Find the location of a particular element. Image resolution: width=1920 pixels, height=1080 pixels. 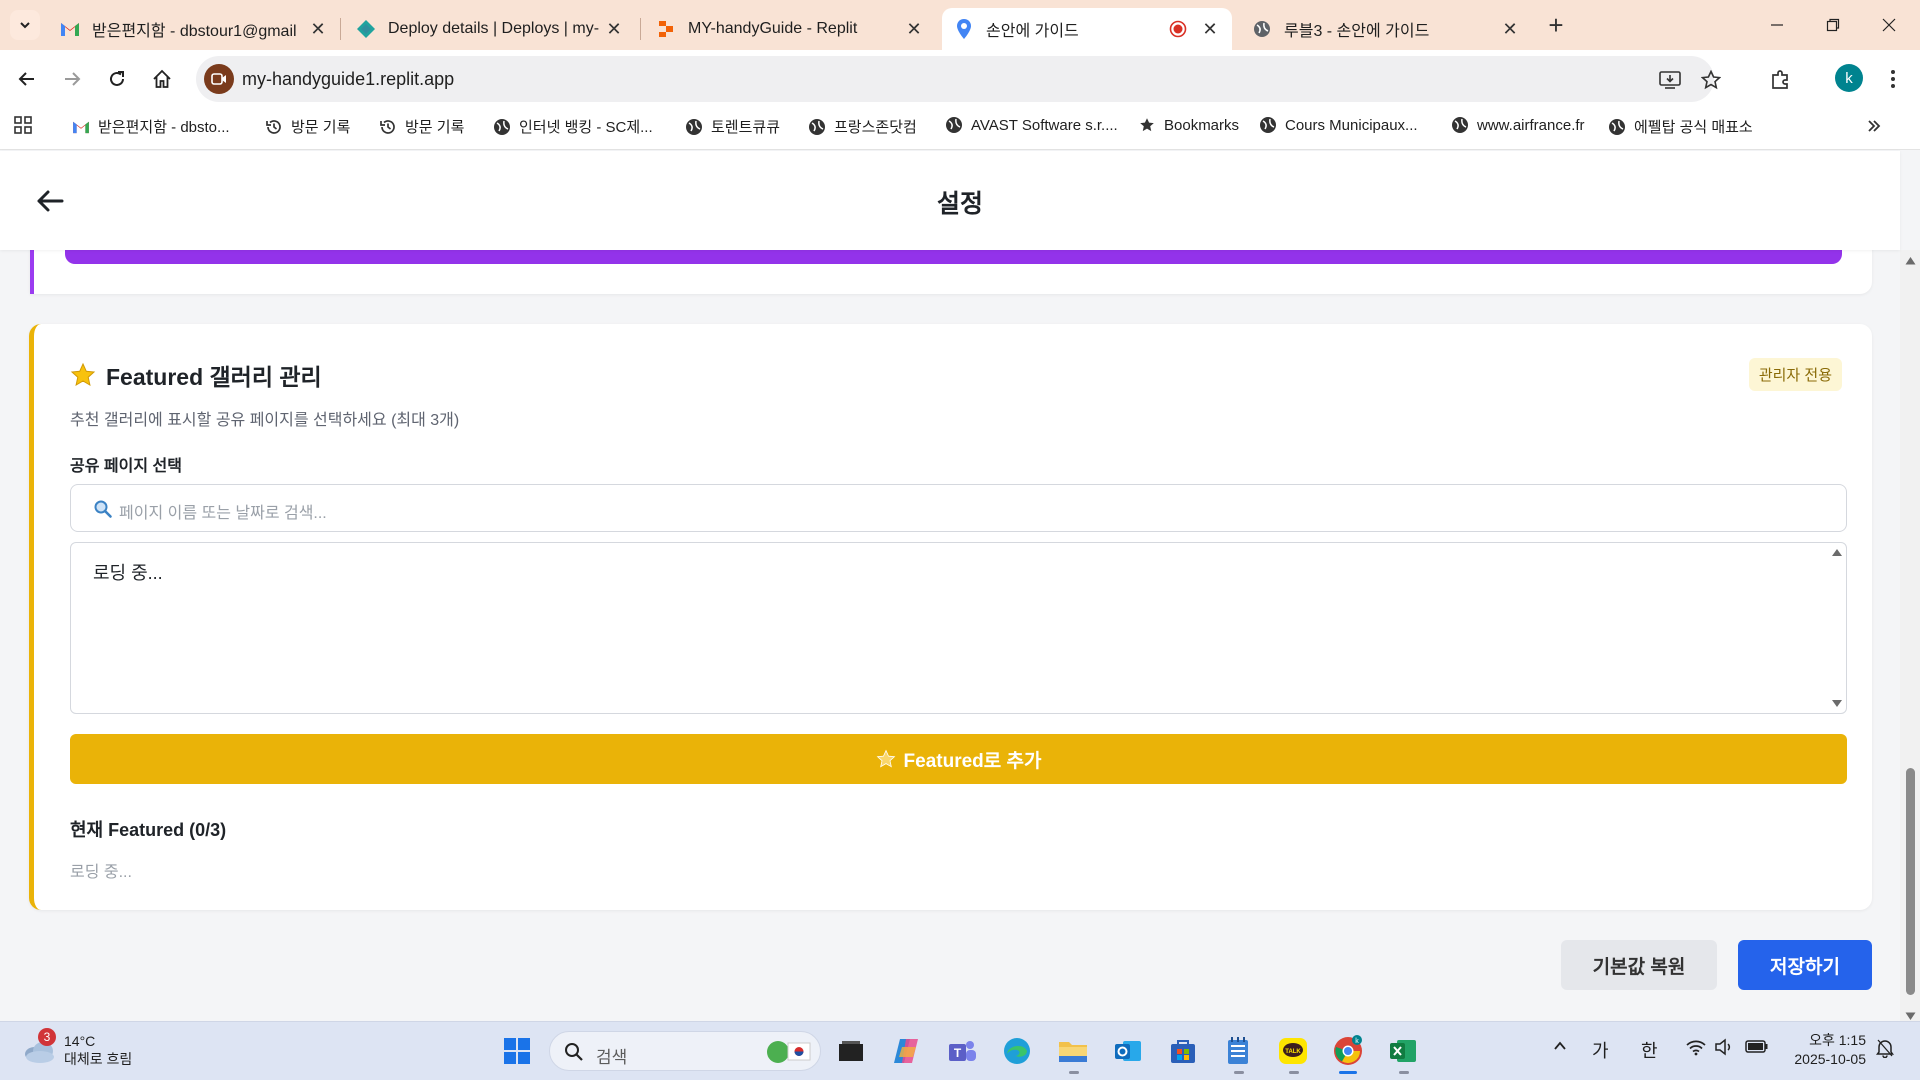

chevron-down-icon is located at coordinates (25, 25).